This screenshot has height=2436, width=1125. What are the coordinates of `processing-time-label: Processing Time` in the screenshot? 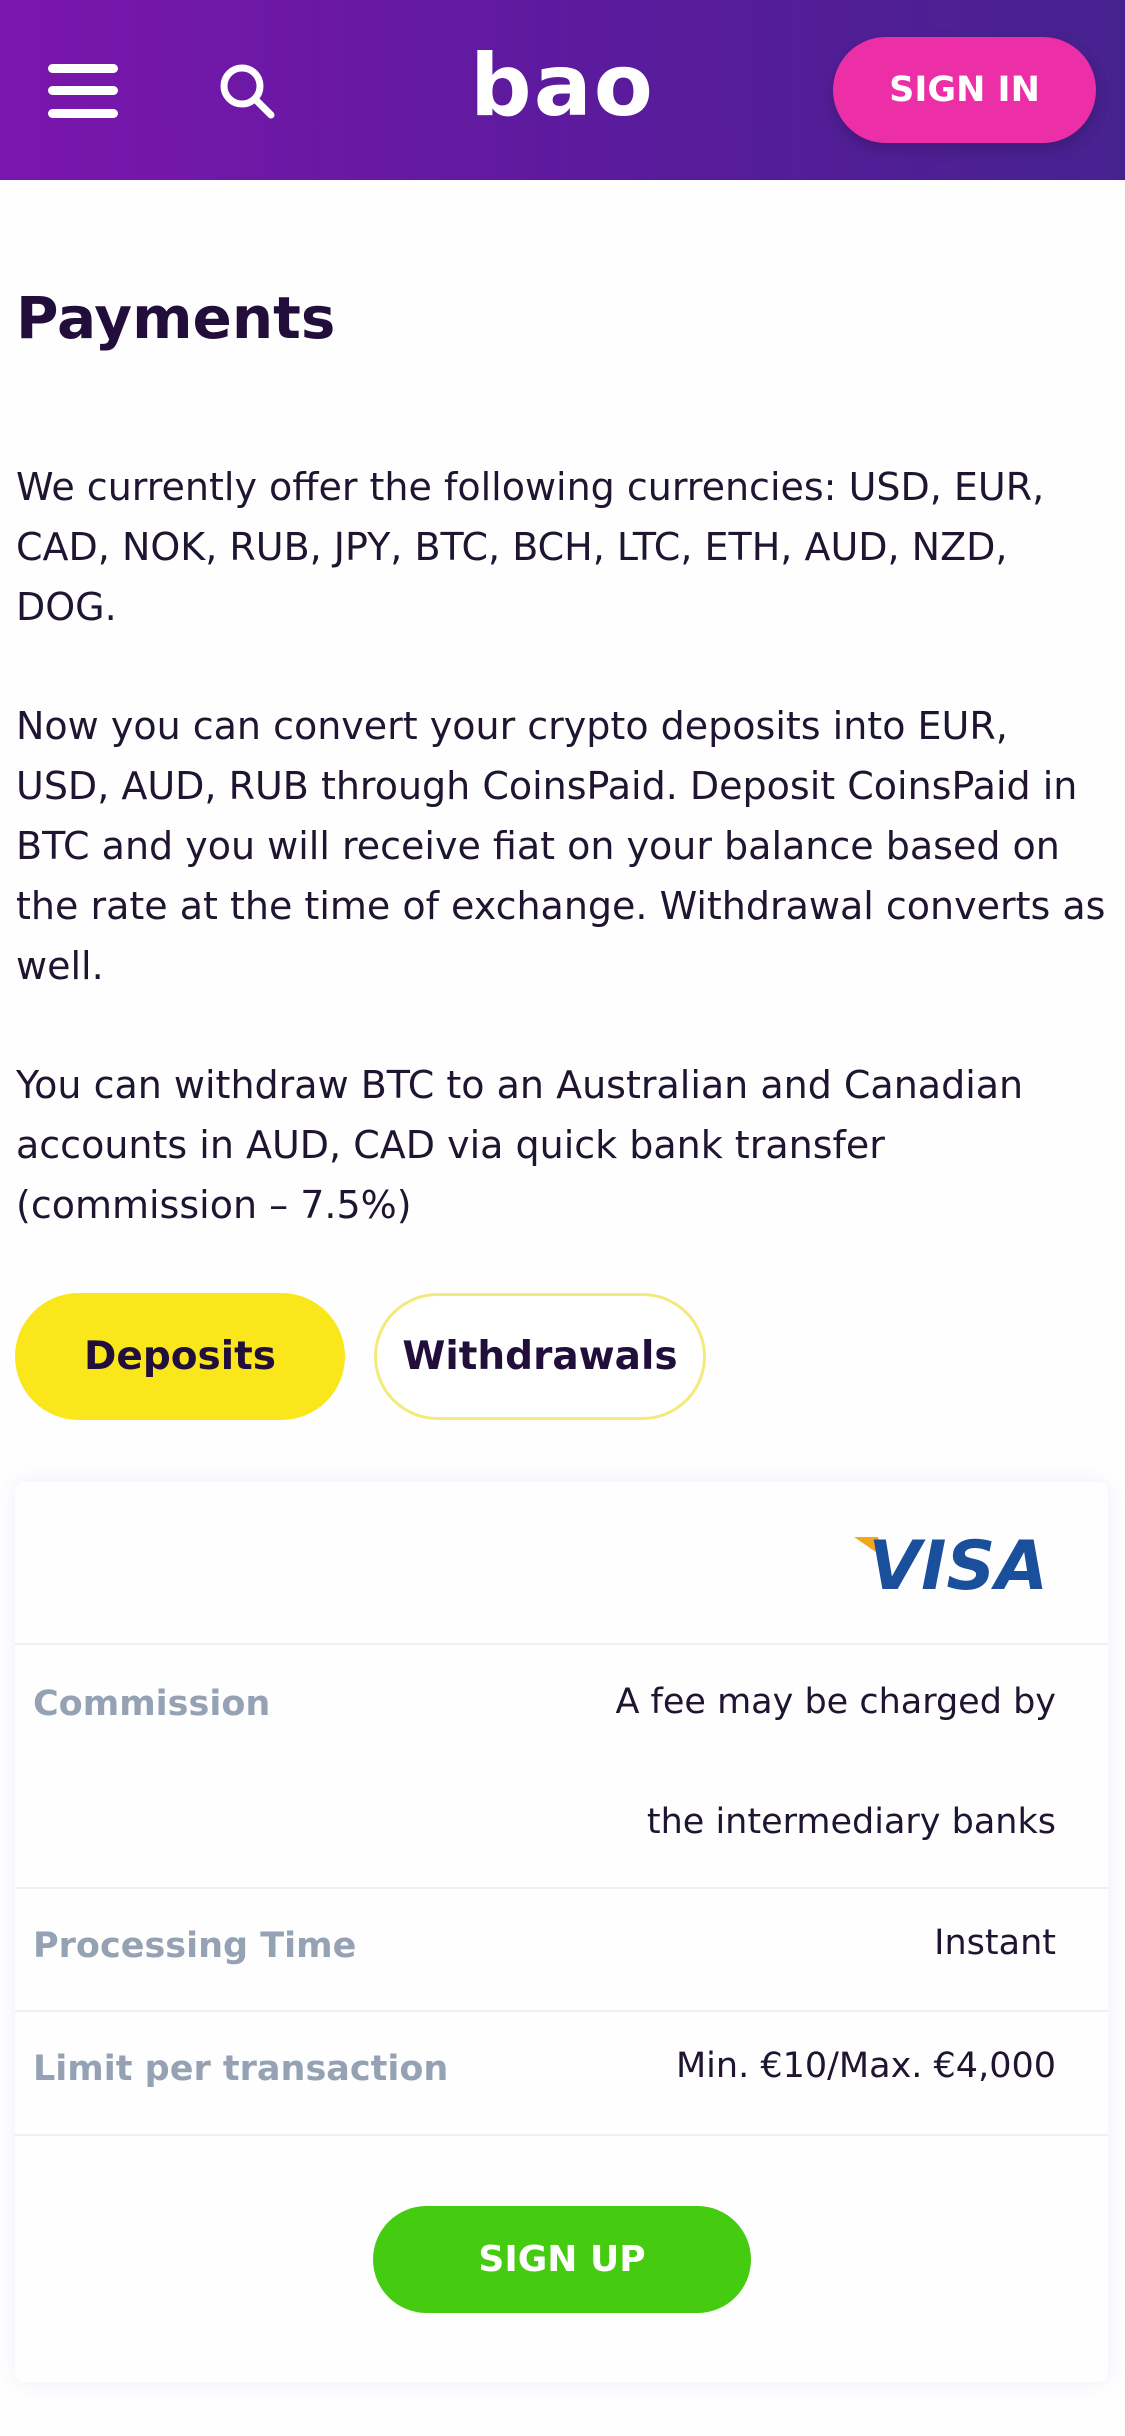 It's located at (195, 1946).